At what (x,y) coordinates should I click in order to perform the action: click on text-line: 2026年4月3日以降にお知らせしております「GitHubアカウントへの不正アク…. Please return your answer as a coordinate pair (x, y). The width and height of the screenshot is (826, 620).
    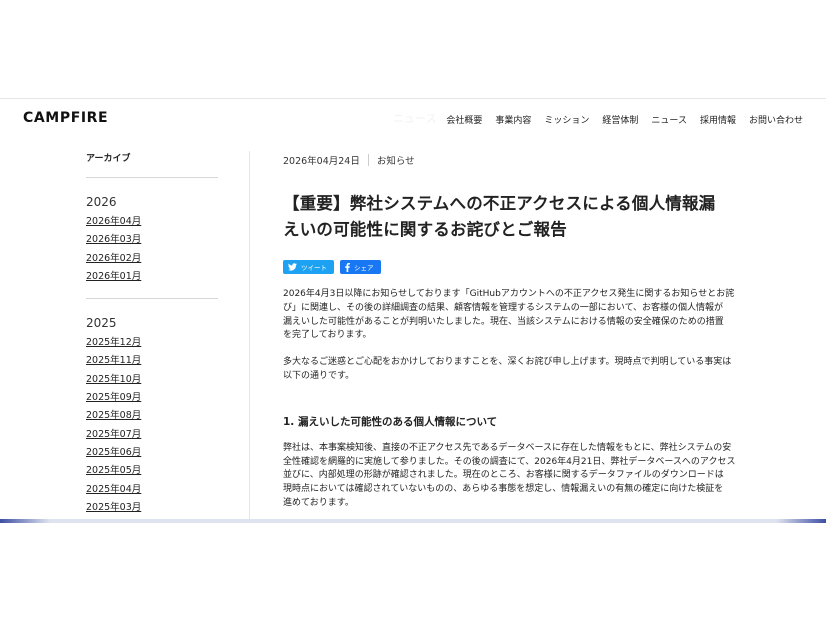
    Looking at the image, I should click on (509, 294).